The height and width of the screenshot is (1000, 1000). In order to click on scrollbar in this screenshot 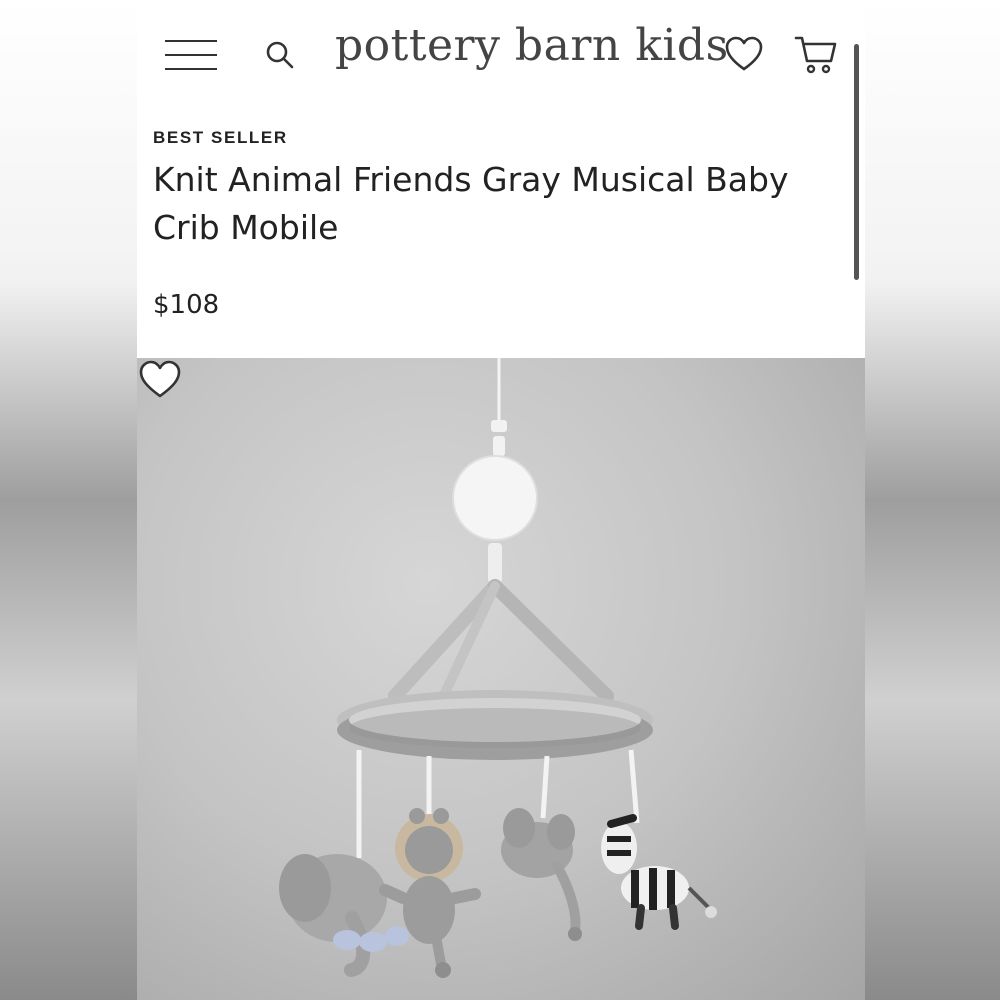, I will do `click(856, 162)`.